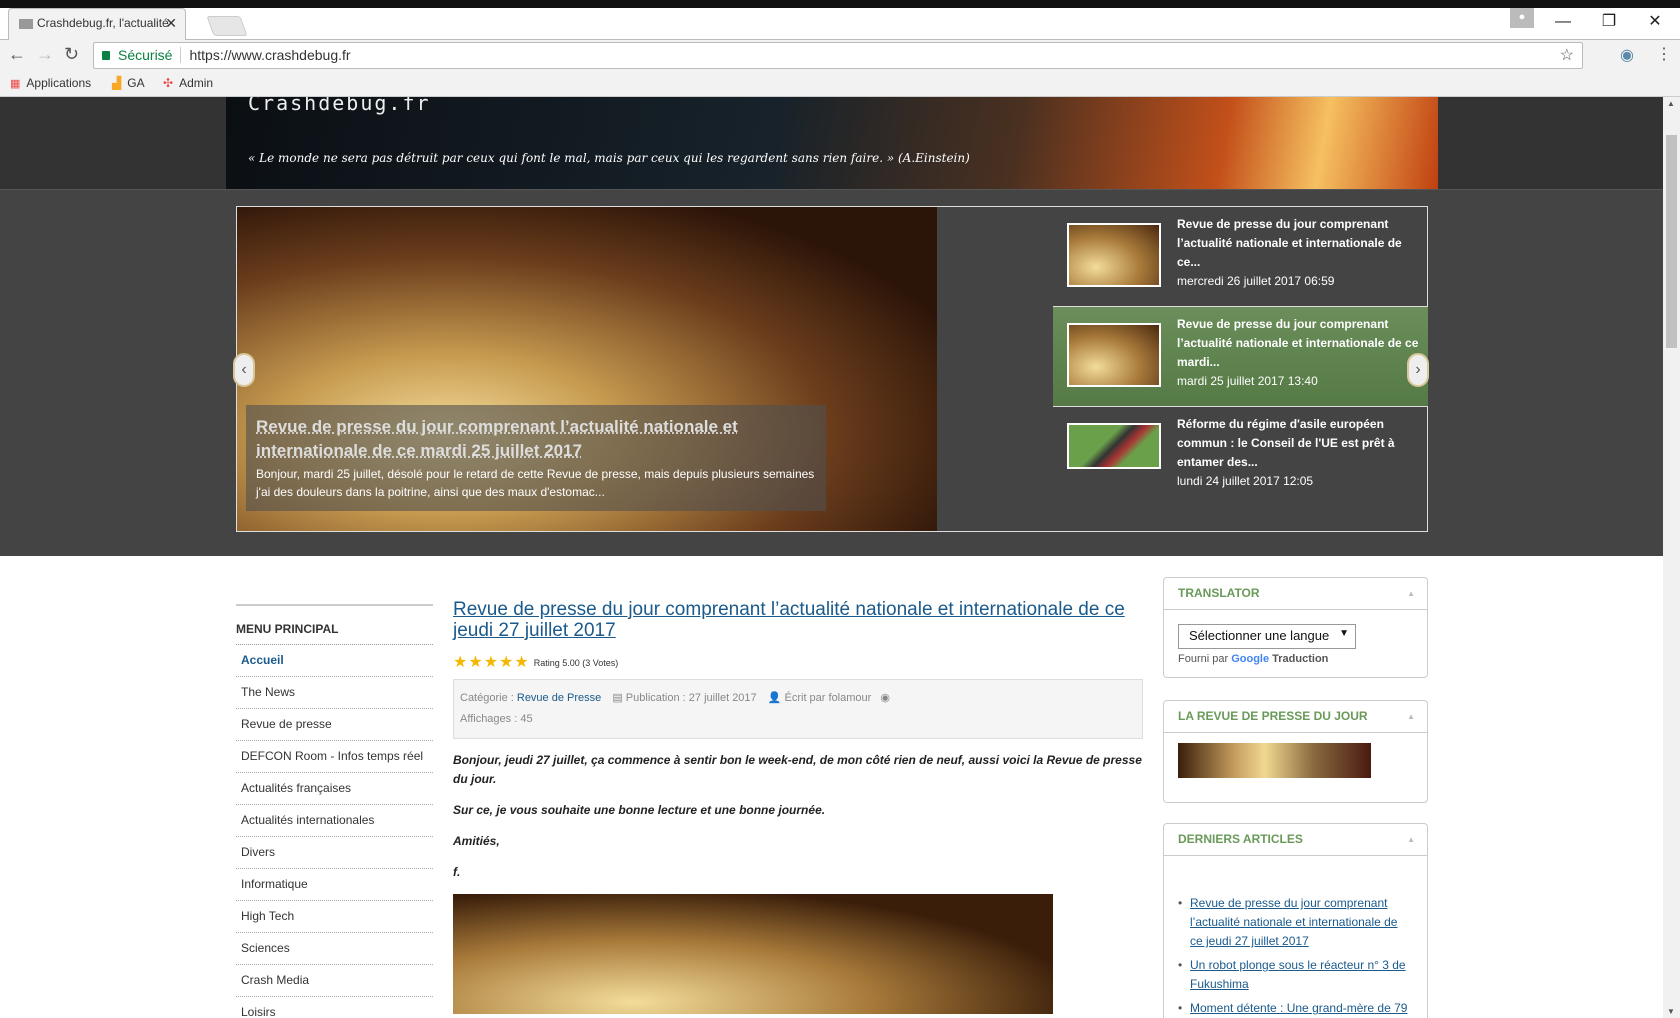 The image size is (1680, 1018). Describe the element at coordinates (103, 23) in the screenshot. I see `tab-title: Crashdebug.fr, l'actualité` at that location.